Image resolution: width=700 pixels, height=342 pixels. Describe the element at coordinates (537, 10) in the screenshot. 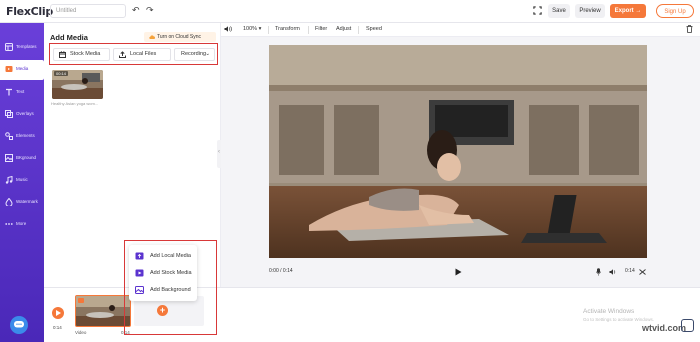

I see `fullscreen-icon` at that location.